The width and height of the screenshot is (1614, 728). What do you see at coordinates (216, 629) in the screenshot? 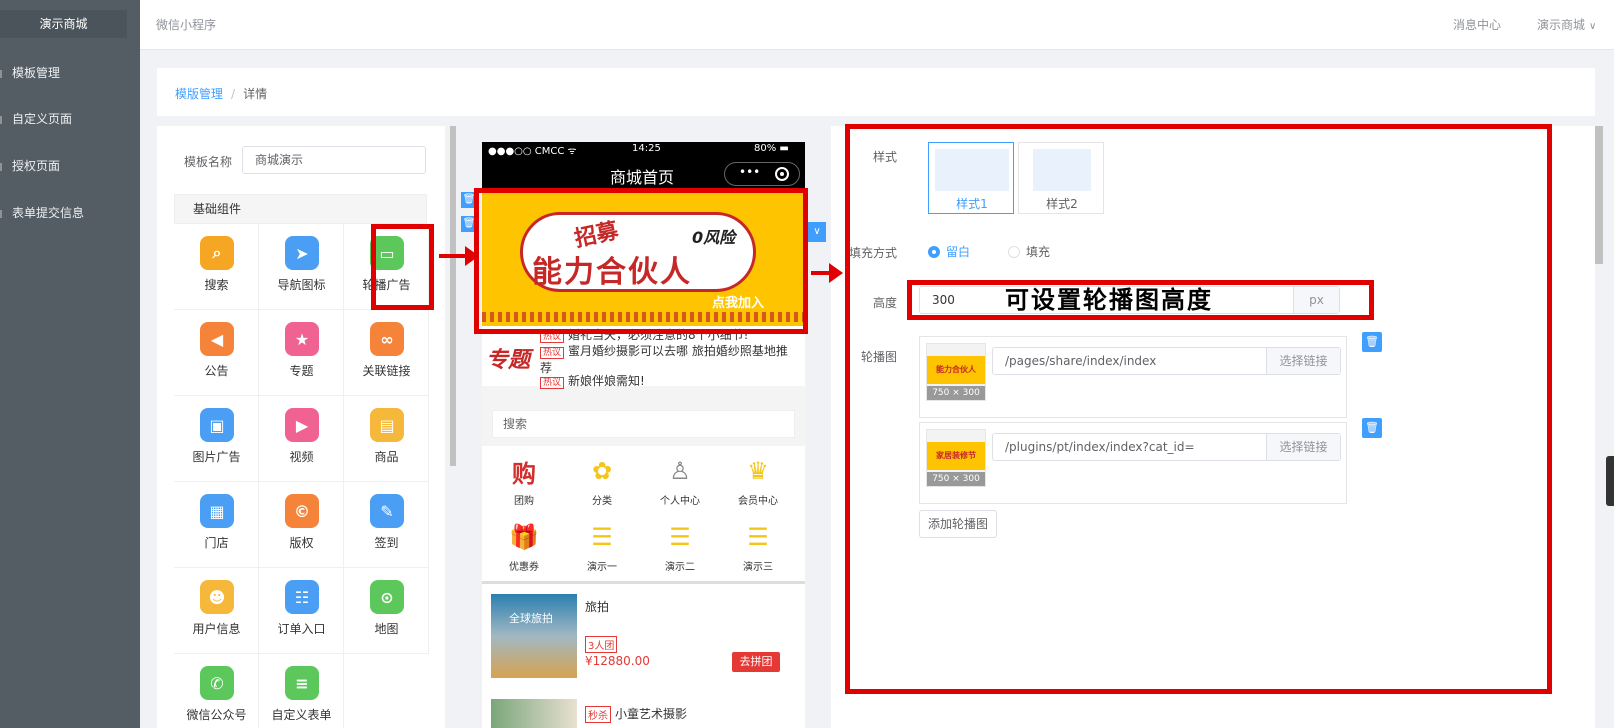
I see `component-label: 用户信息` at bounding box center [216, 629].